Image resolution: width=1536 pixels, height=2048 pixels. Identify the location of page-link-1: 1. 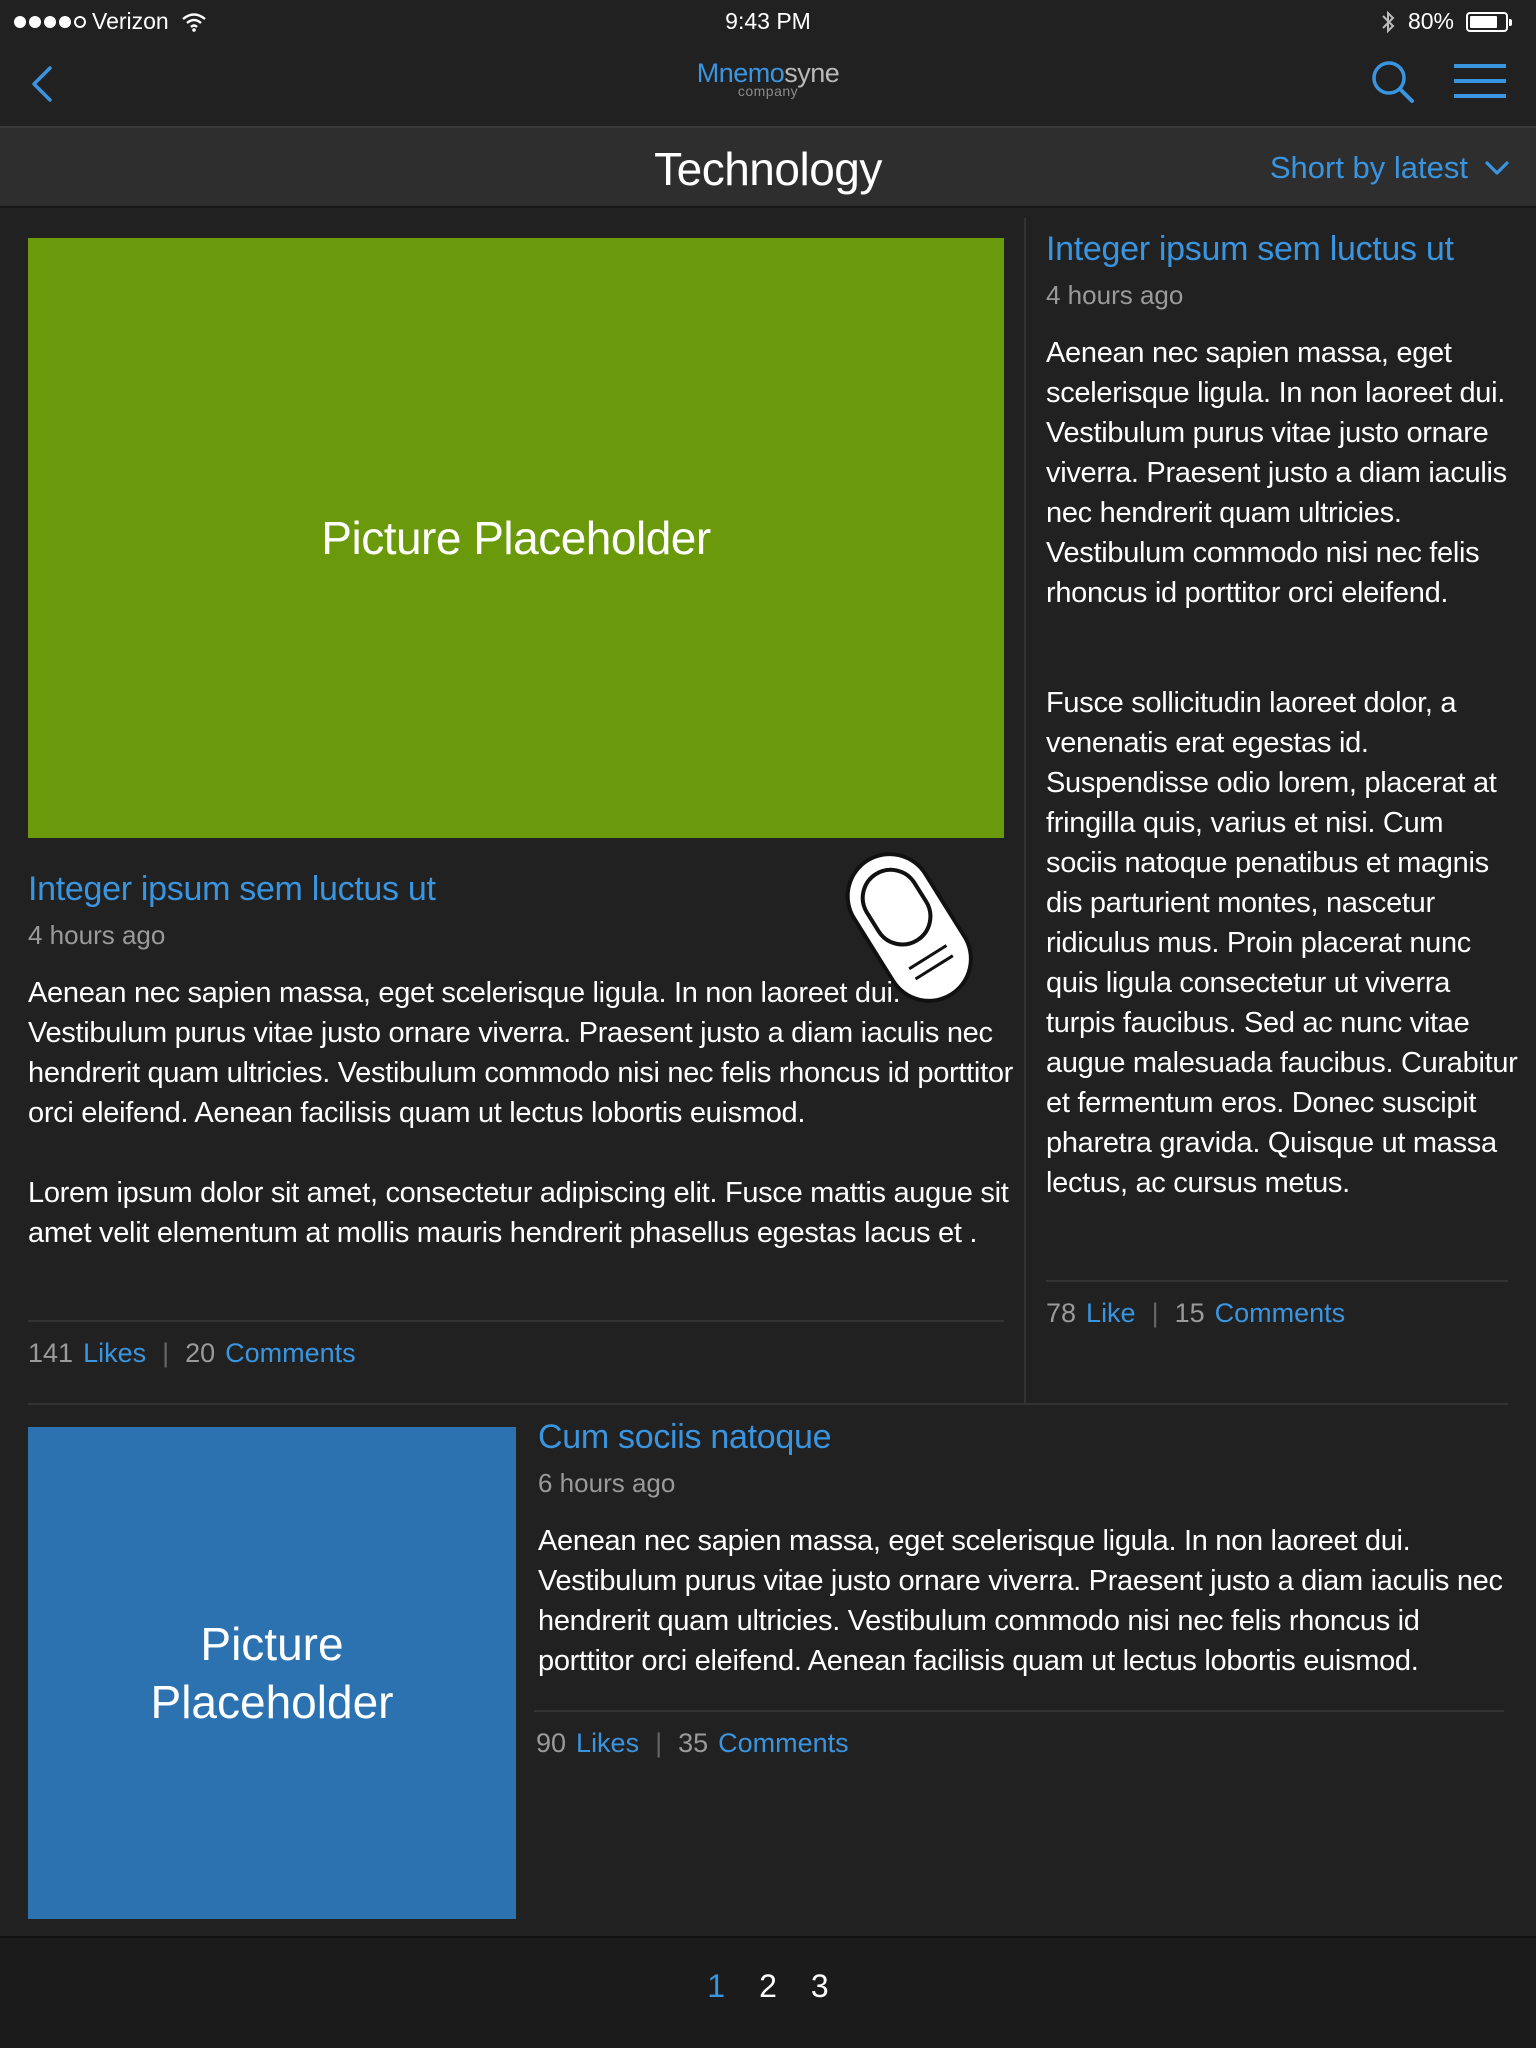
(716, 1986).